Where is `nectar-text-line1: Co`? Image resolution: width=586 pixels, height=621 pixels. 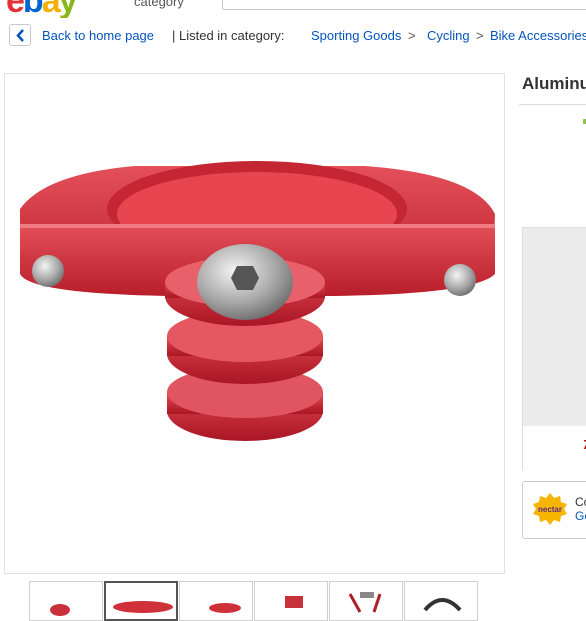 nectar-text-line1: Co is located at coordinates (580, 502).